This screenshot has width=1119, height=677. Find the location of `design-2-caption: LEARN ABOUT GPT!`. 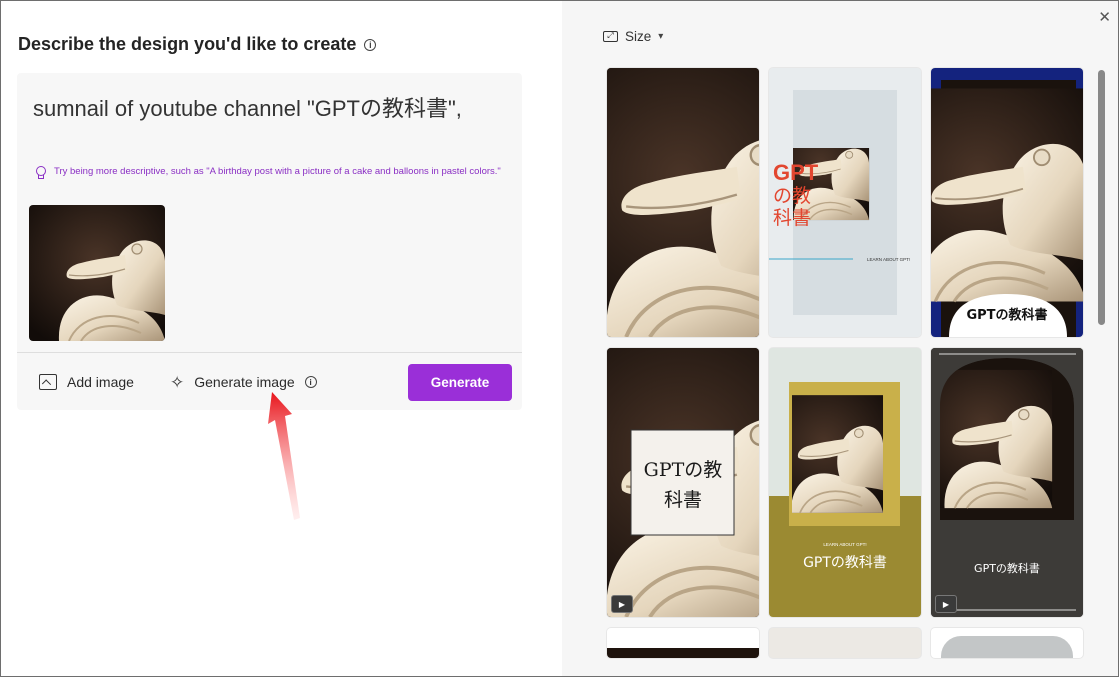

design-2-caption: LEARN ABOUT GPT! is located at coordinates (888, 259).